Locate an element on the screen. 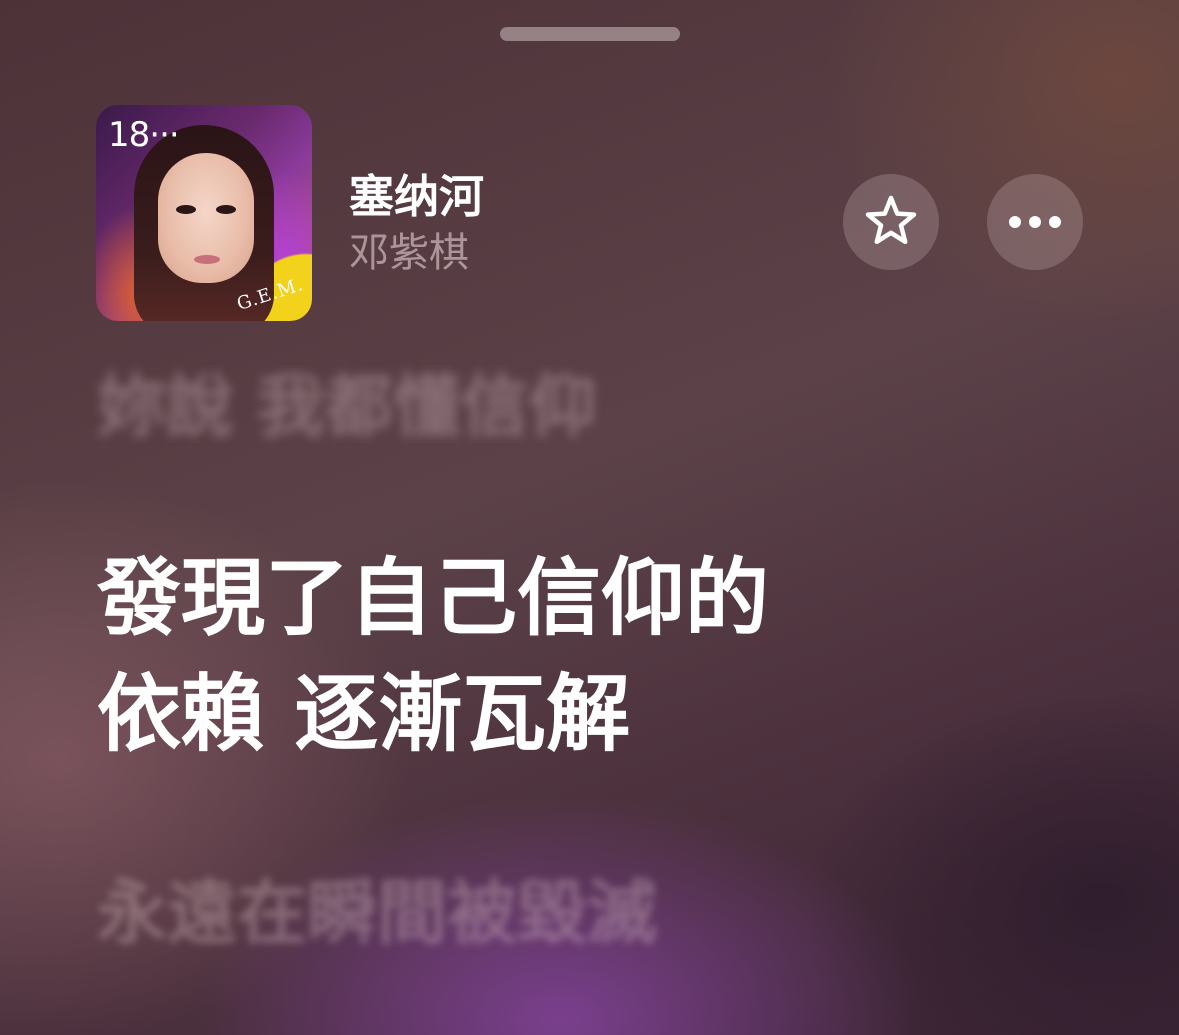 The image size is (1179, 1035). ellipsis-icon is located at coordinates (1035, 222).